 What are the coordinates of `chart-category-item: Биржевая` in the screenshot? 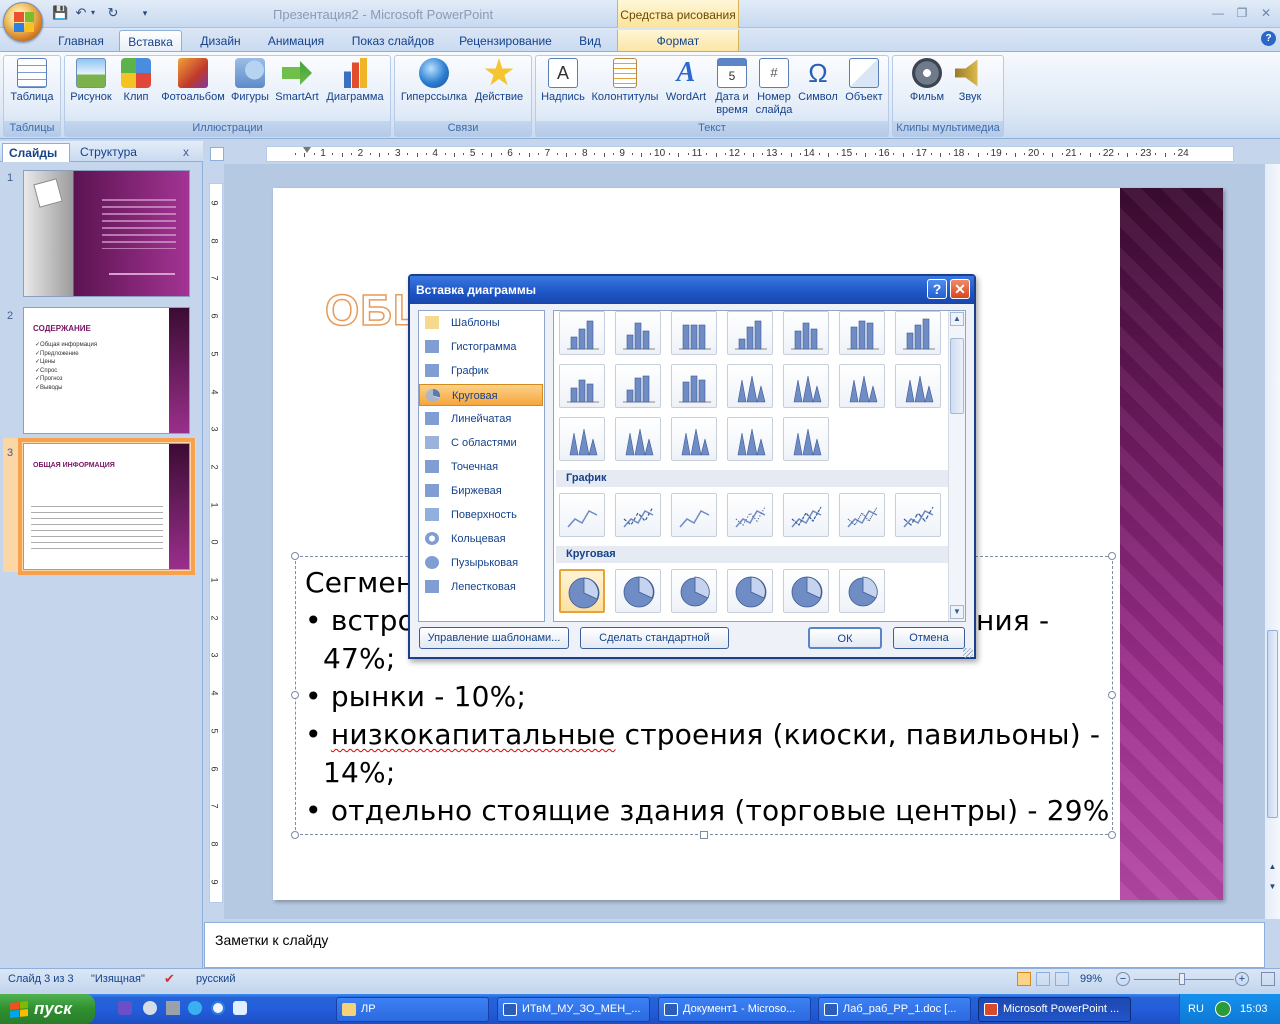 It's located at (481, 491).